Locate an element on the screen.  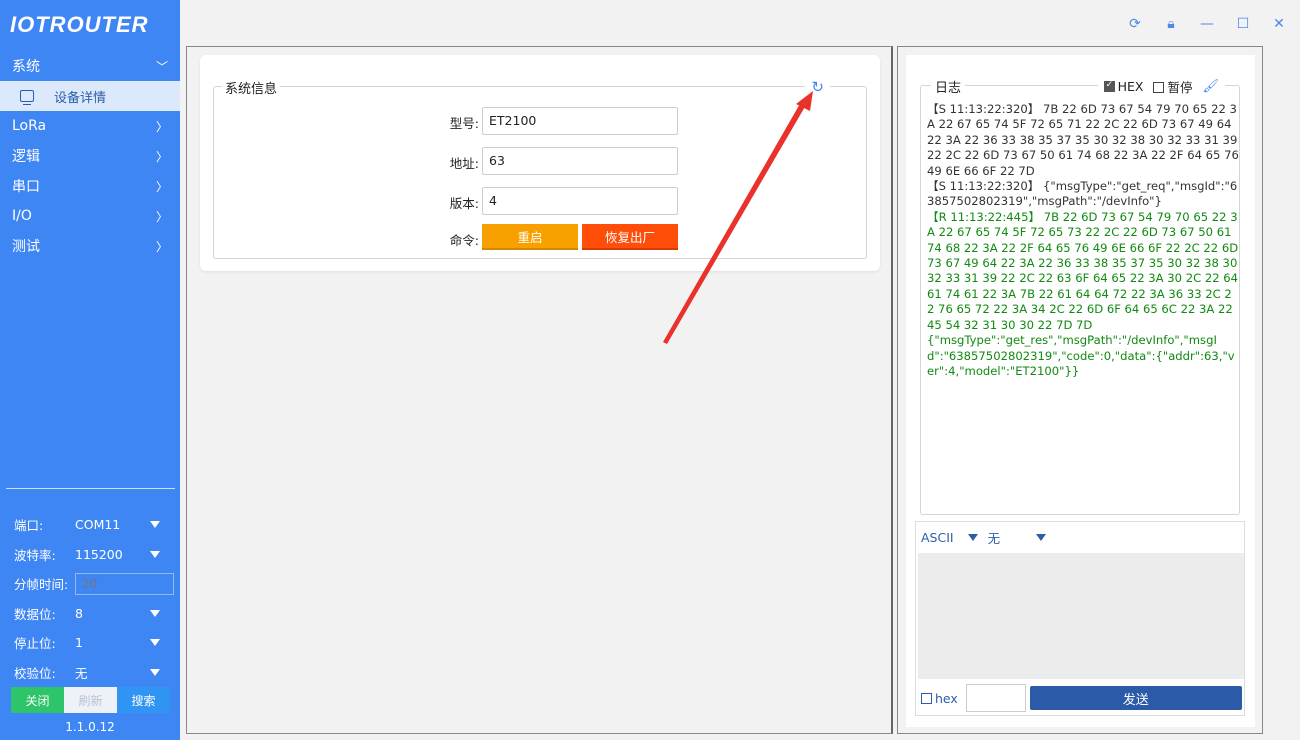
nav-item-label: 逻辑 is located at coordinates (26, 157).